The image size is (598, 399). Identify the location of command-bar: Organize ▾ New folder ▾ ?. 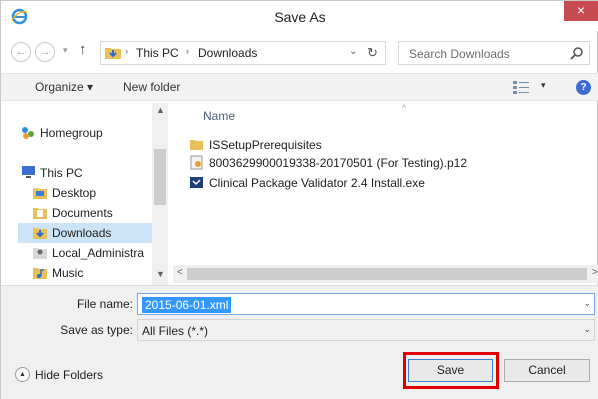
(299, 87).